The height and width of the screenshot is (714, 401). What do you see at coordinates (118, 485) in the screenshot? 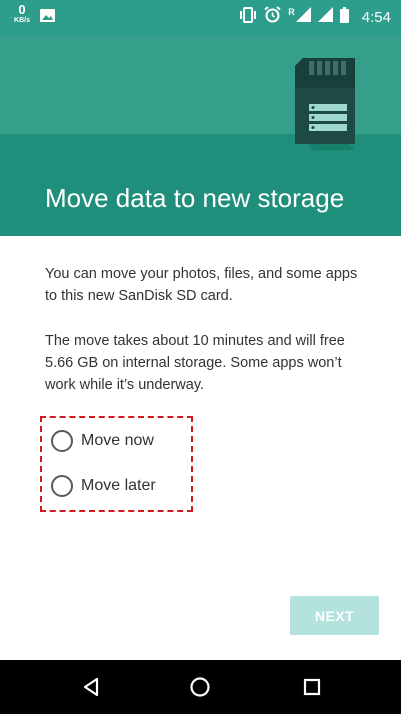
I see `move-later-label: Move later` at bounding box center [118, 485].